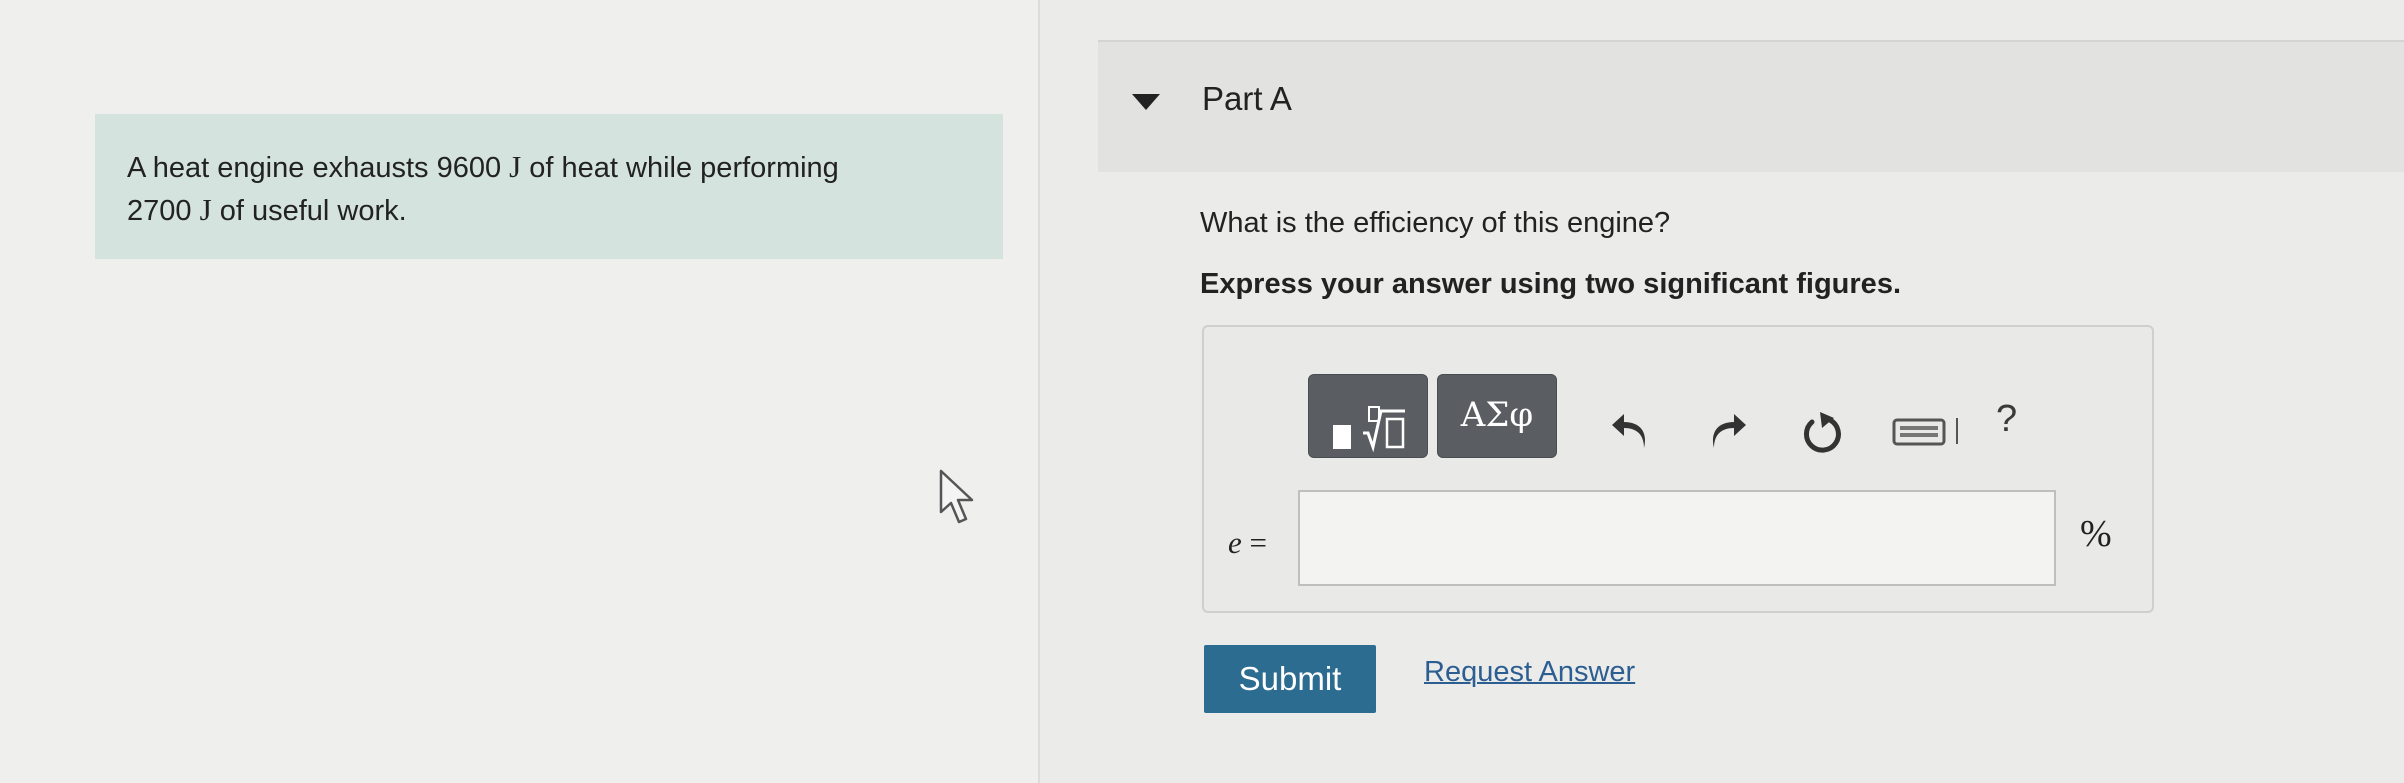  Describe the element at coordinates (1235, 542) in the screenshot. I see `answer-variable: e` at that location.